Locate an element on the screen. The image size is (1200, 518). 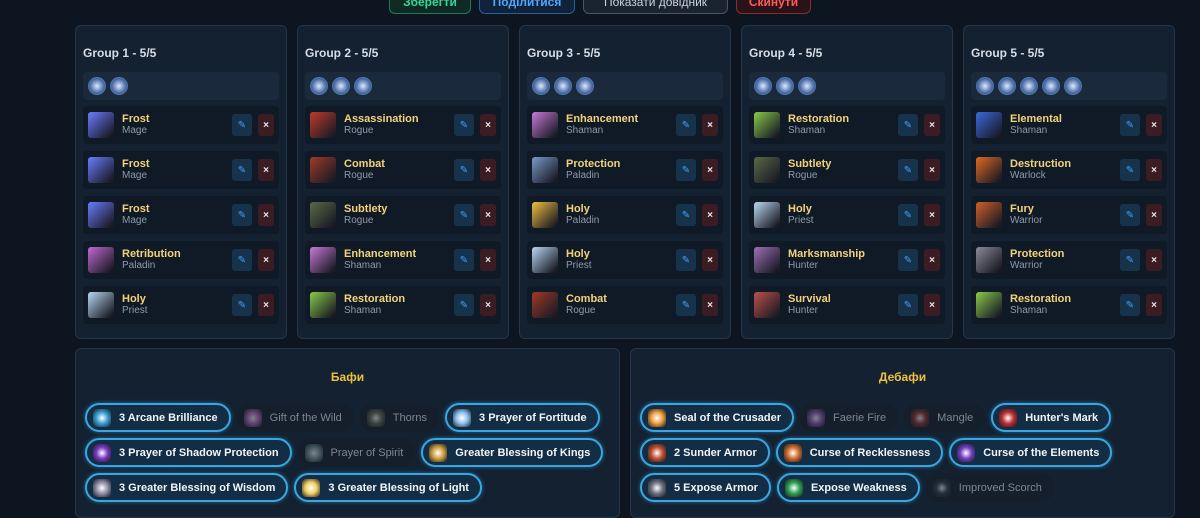
chip-label: Hunter's Mark is located at coordinates (1062, 417).